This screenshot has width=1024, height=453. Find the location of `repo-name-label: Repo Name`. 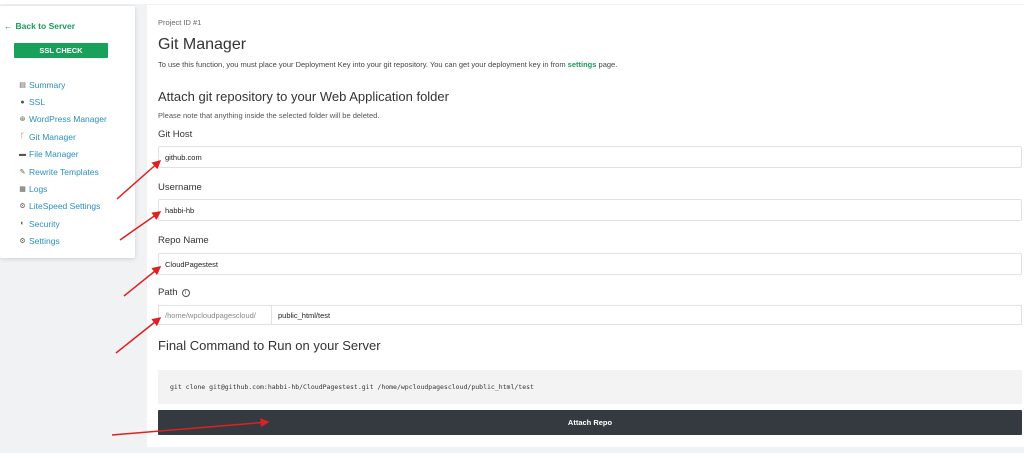

repo-name-label: Repo Name is located at coordinates (183, 240).